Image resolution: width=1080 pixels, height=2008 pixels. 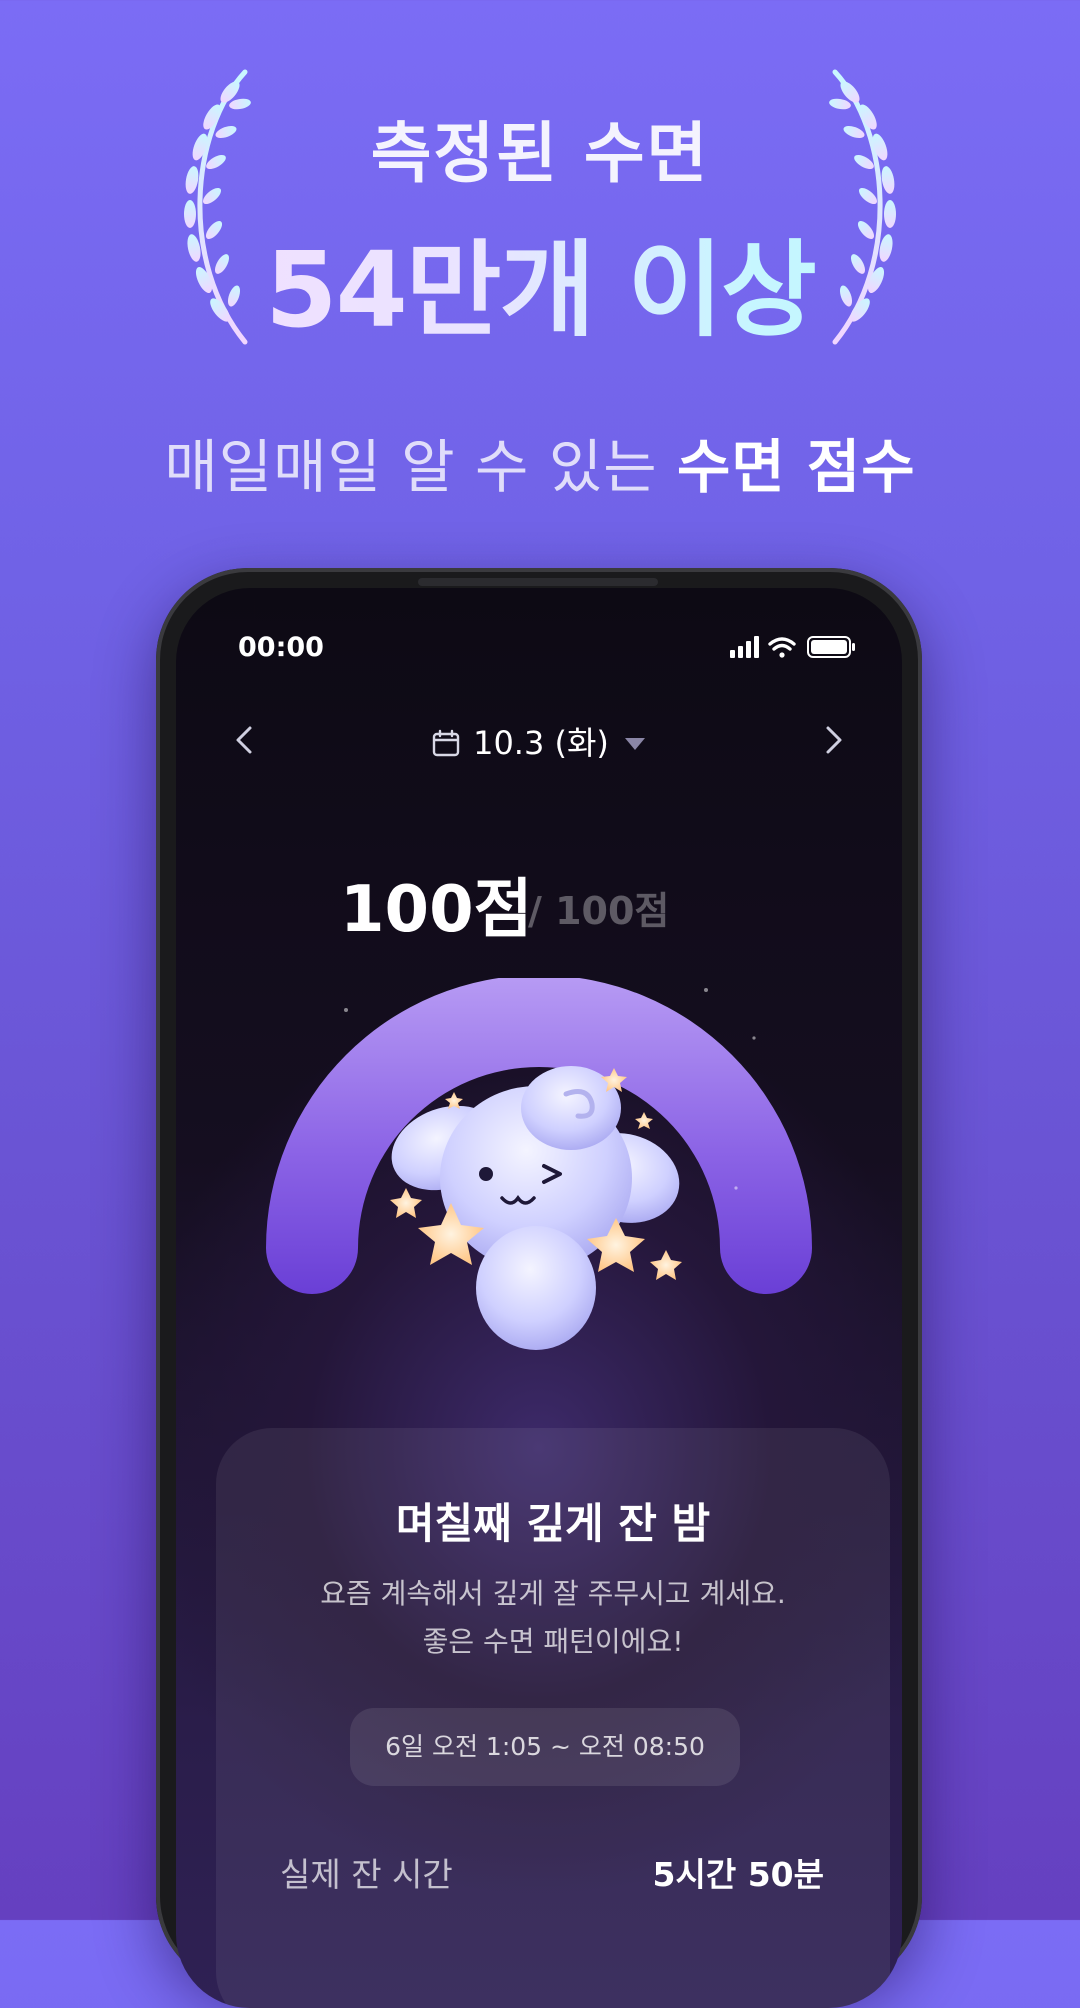 I want to click on status-time: 00:00, so click(x=281, y=647).